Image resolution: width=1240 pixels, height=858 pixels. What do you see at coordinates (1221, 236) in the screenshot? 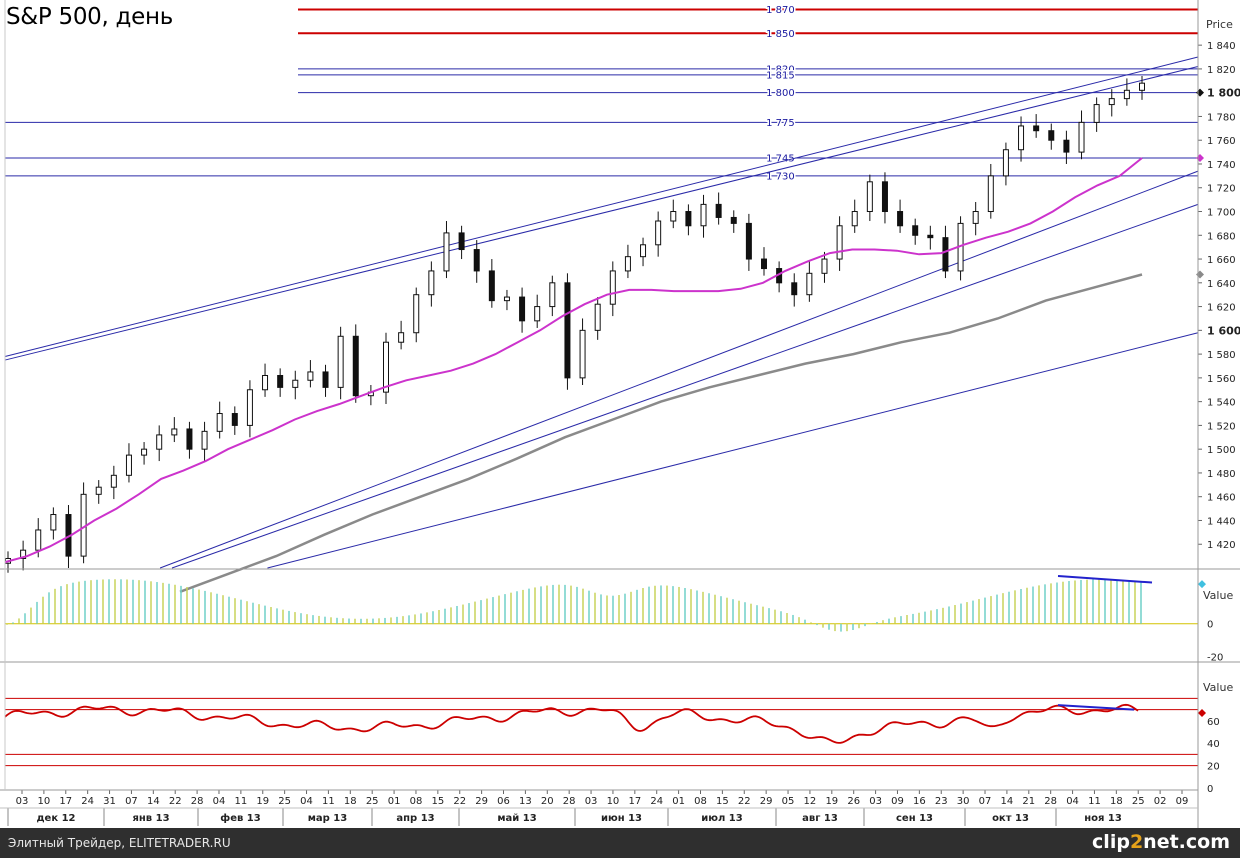
I see `y-tick-label: 1 680` at bounding box center [1221, 236].